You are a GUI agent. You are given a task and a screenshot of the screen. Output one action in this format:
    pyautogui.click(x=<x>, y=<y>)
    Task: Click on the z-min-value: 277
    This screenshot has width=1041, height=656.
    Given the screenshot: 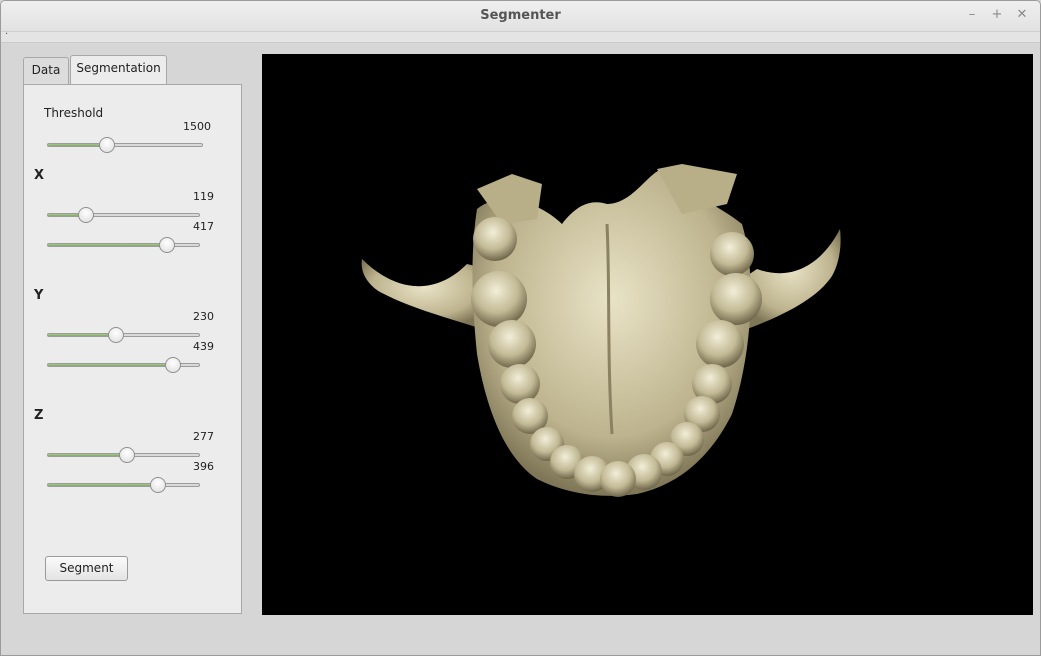 What is the action you would take?
    pyautogui.click(x=203, y=436)
    